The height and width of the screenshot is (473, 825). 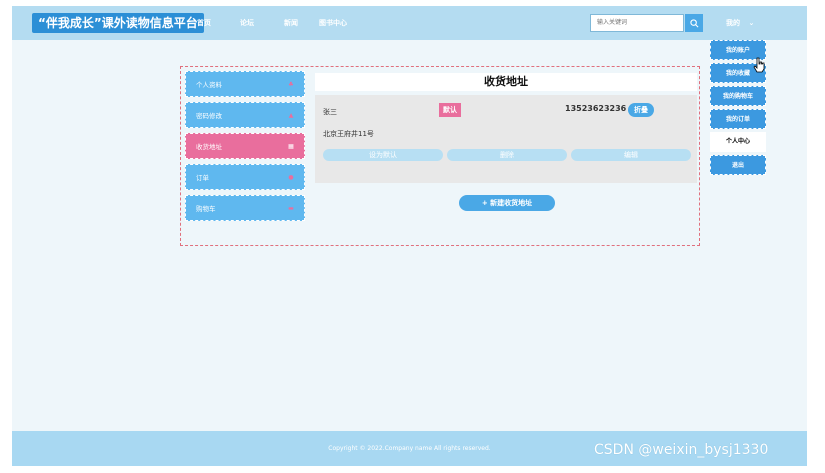 I want to click on menu-my-orders: 我的订单, so click(x=738, y=119).